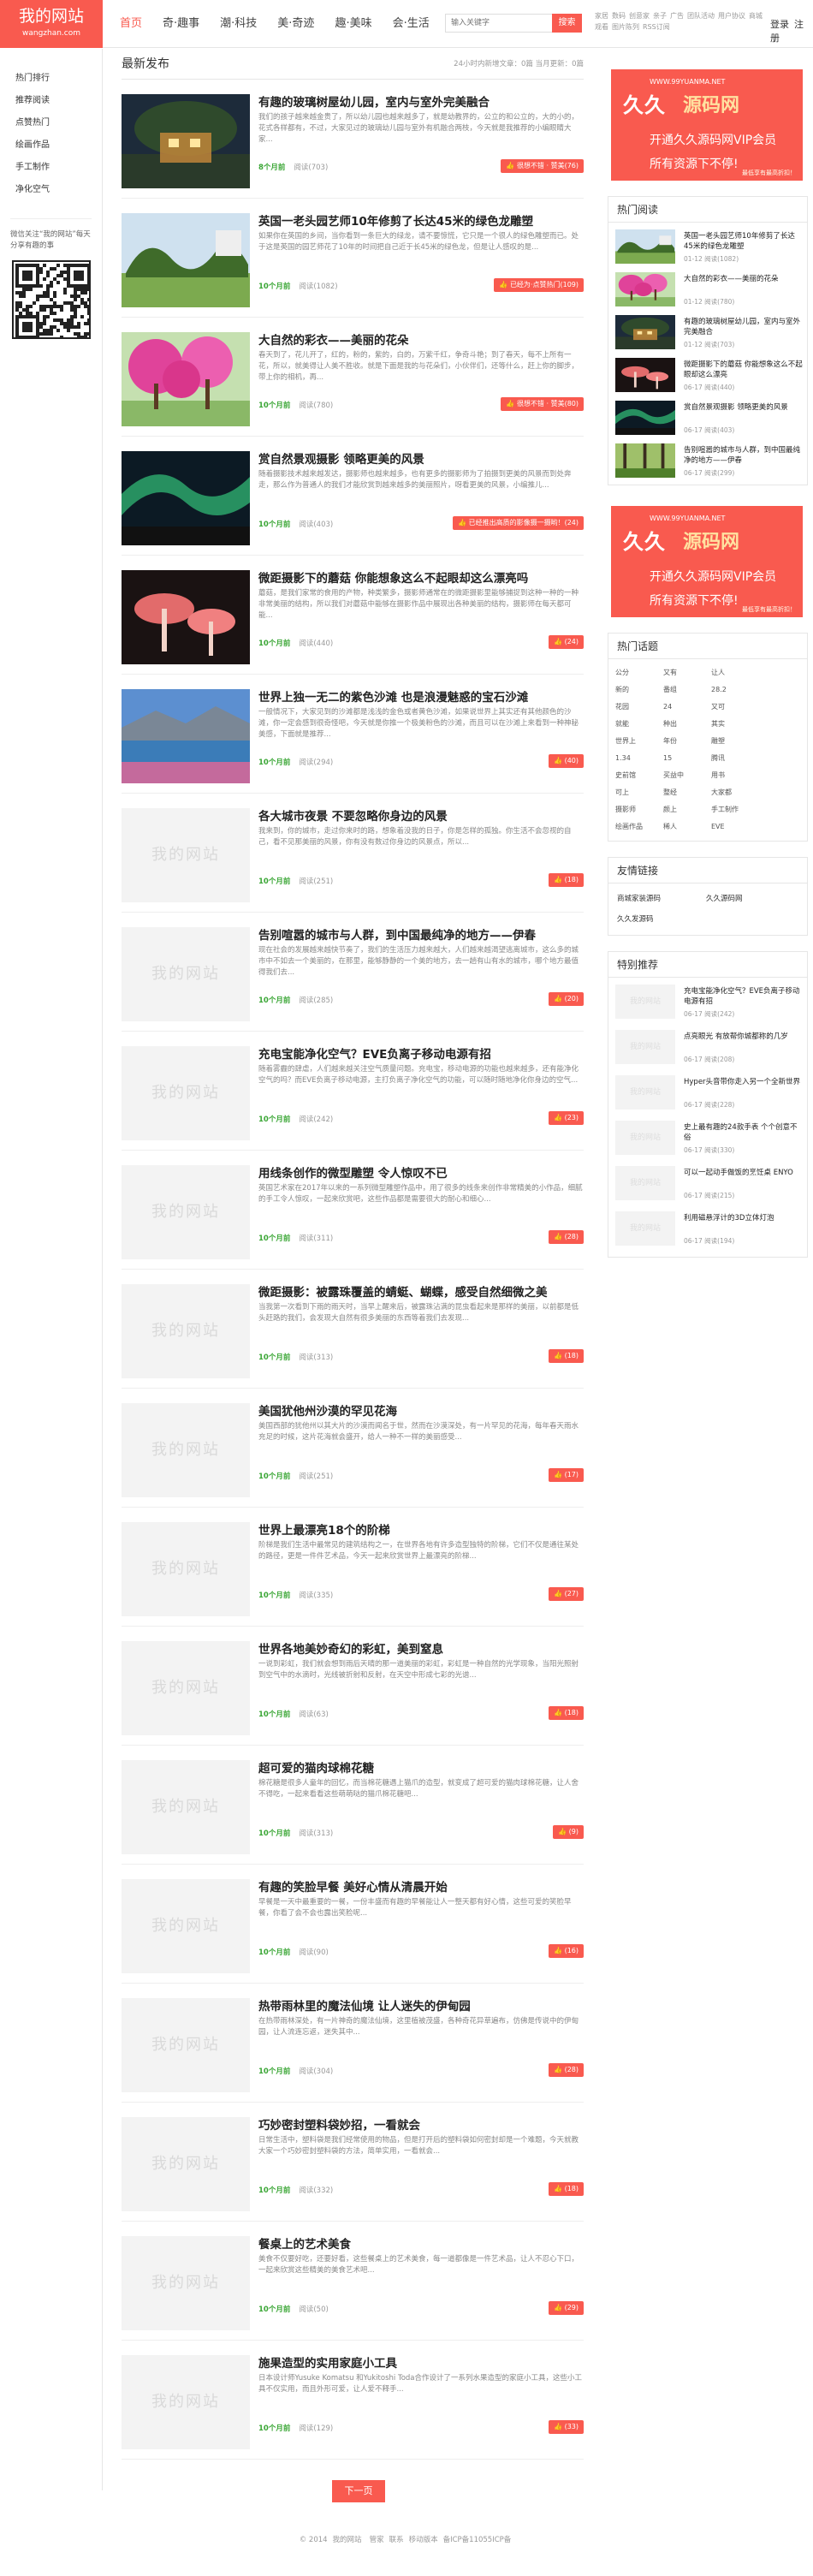 This screenshot has width=813, height=2576. I want to click on recommend-item: 我的网站 利用磁悬浮计的3D立体灯泡 06-17 阅读(194), so click(707, 1228).